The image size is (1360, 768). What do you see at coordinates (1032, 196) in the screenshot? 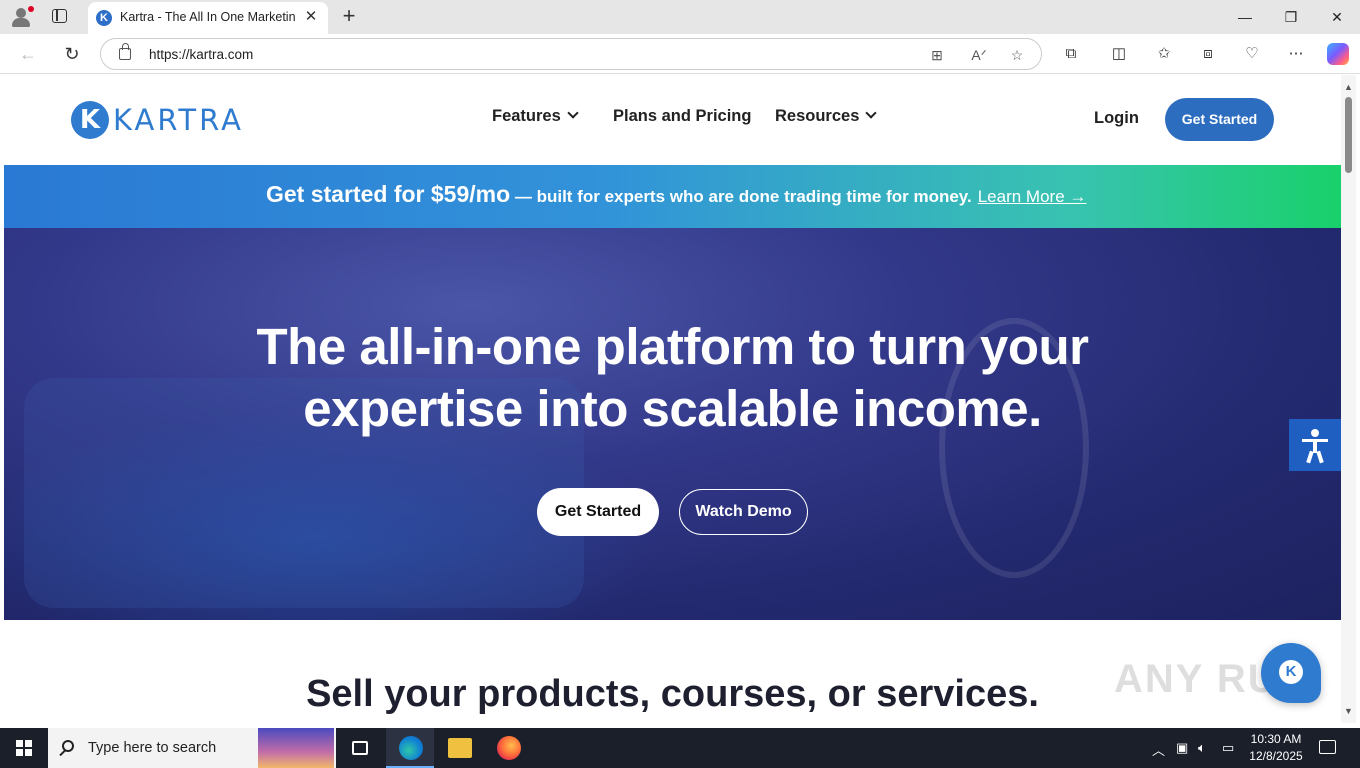
I see `promo-learn-more-link: Learn More →` at bounding box center [1032, 196].